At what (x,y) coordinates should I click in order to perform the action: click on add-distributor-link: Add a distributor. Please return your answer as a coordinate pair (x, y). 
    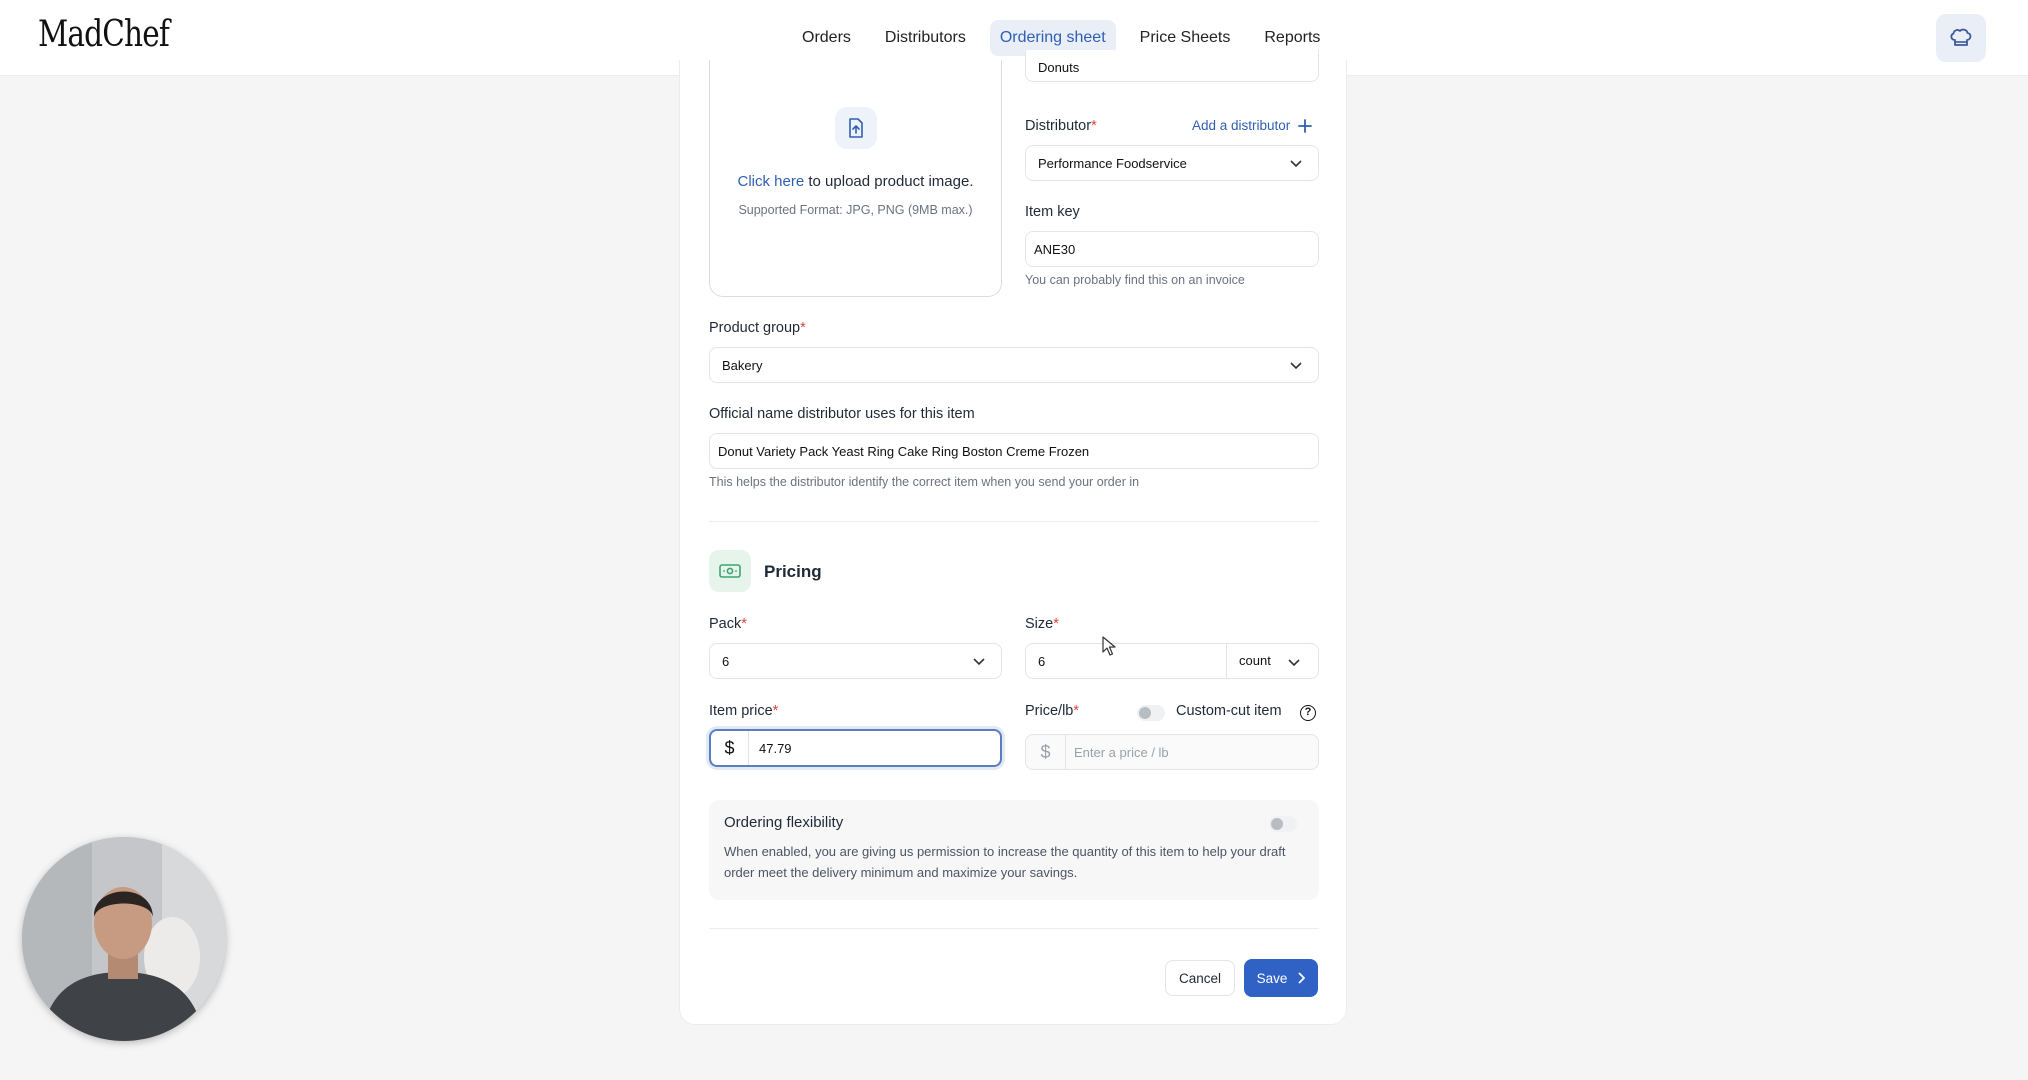
    Looking at the image, I should click on (1252, 125).